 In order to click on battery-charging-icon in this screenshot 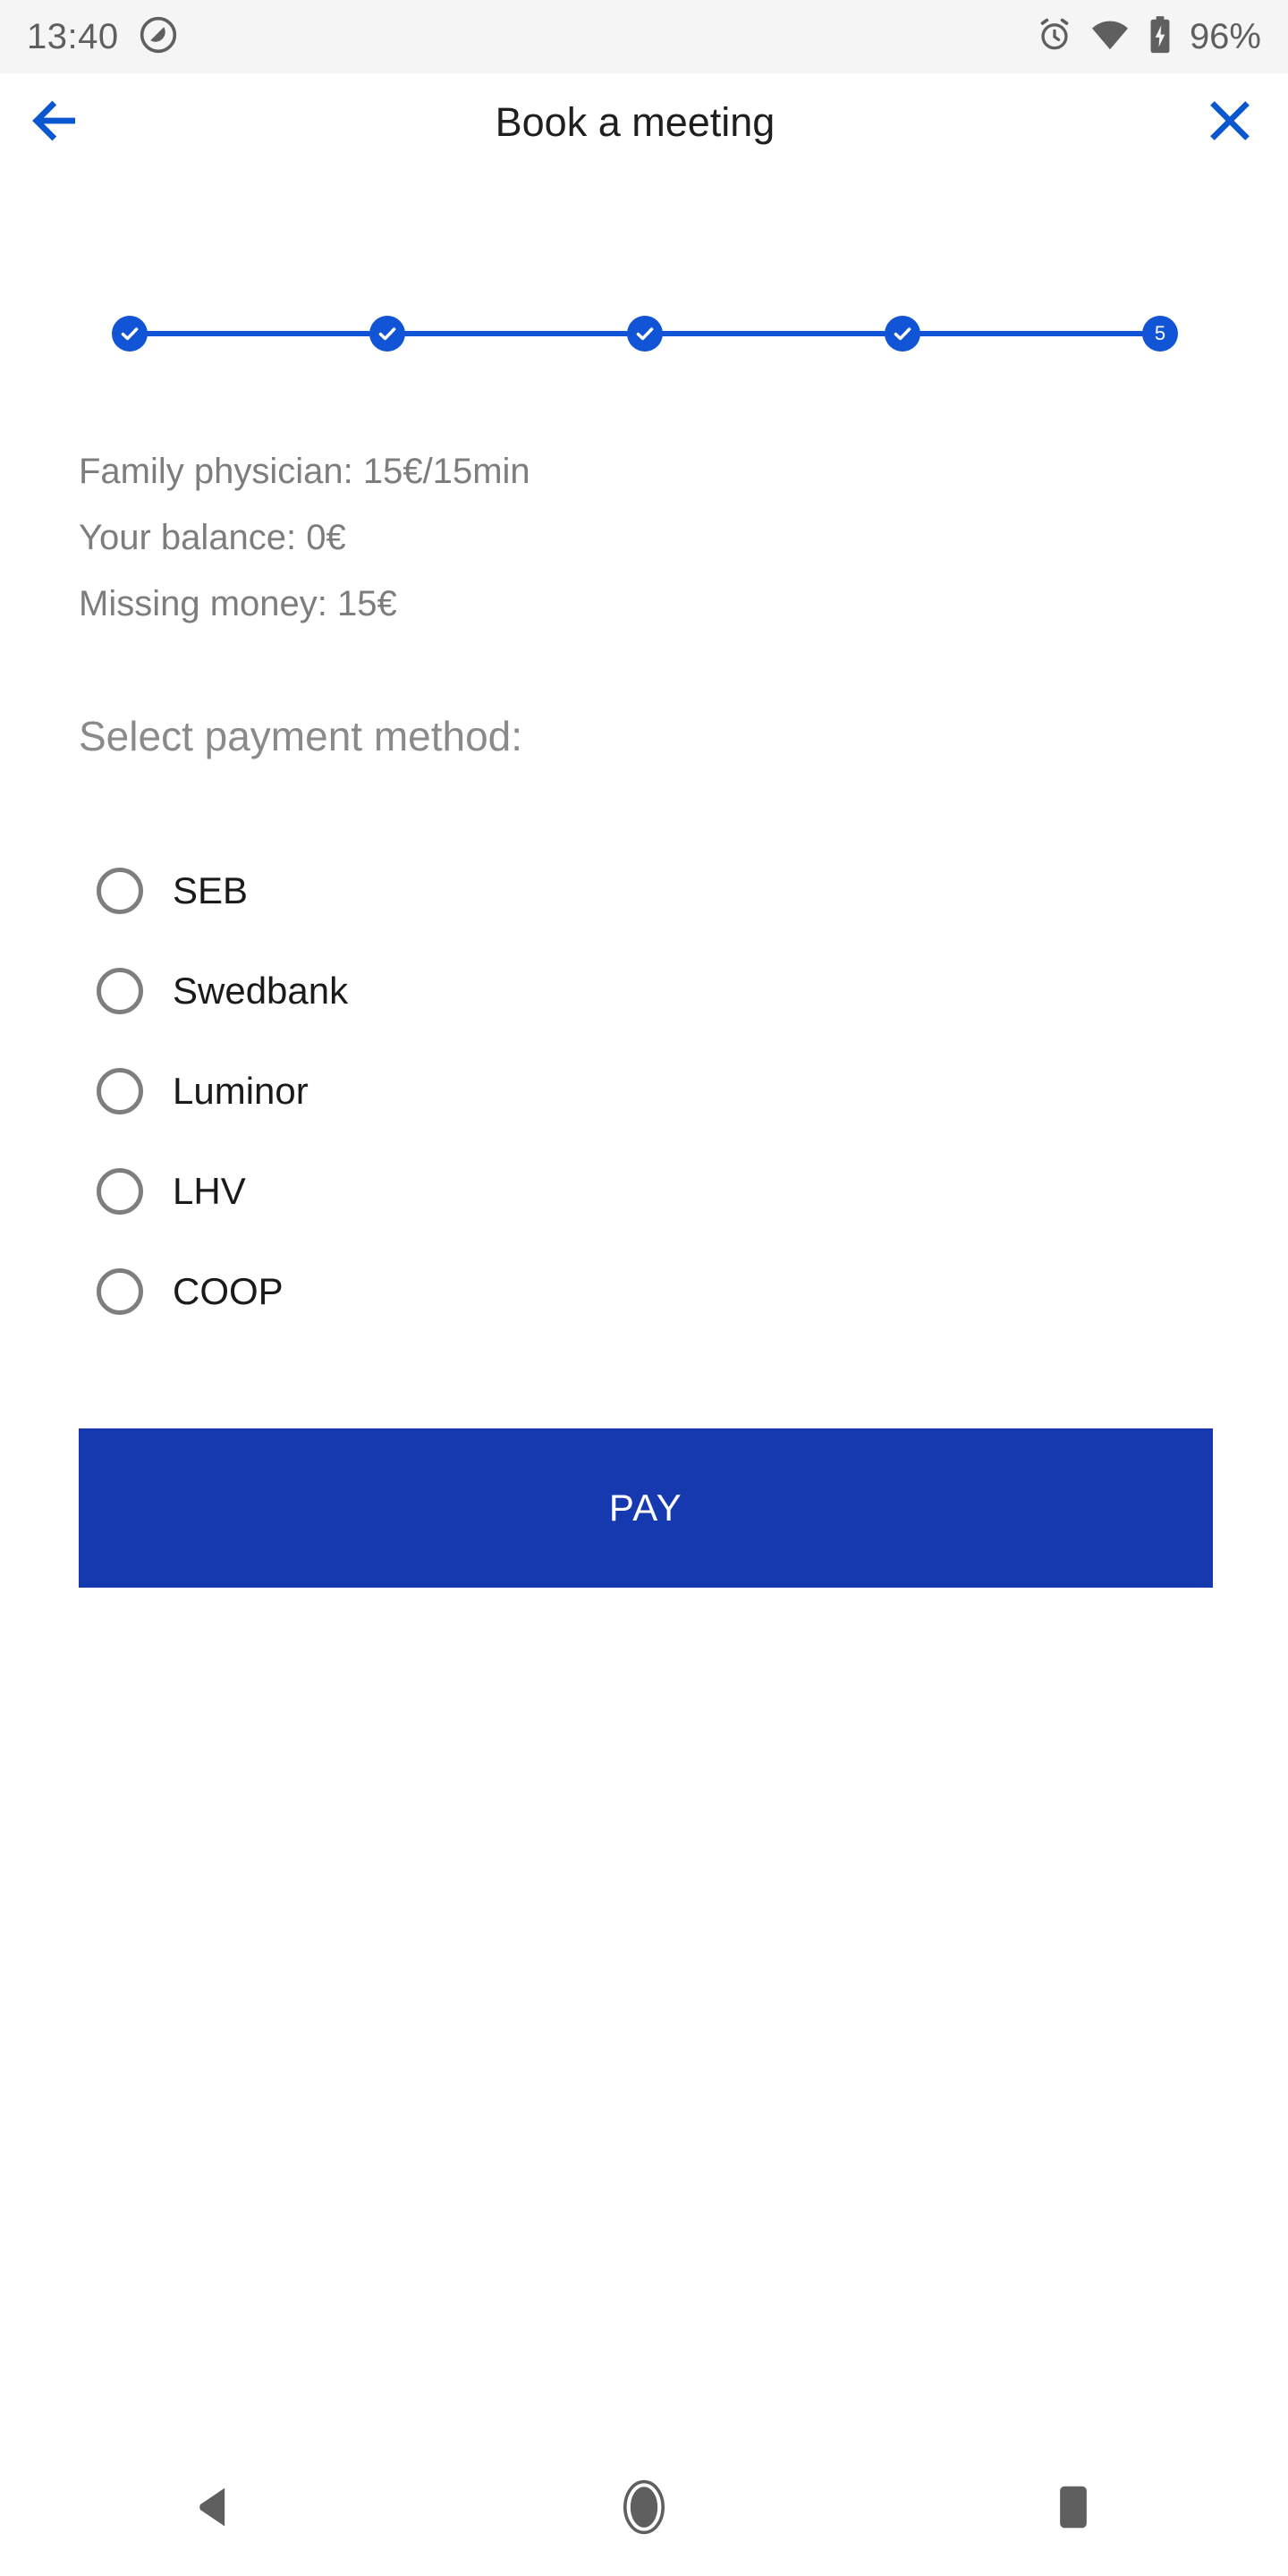, I will do `click(1160, 37)`.